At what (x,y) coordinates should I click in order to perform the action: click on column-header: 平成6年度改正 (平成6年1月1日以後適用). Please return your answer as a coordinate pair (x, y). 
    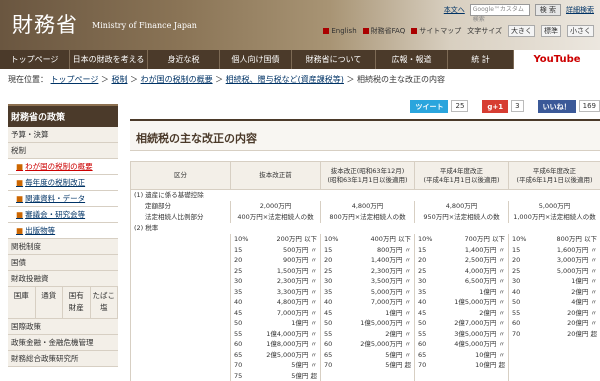
    Looking at the image, I should click on (554, 176).